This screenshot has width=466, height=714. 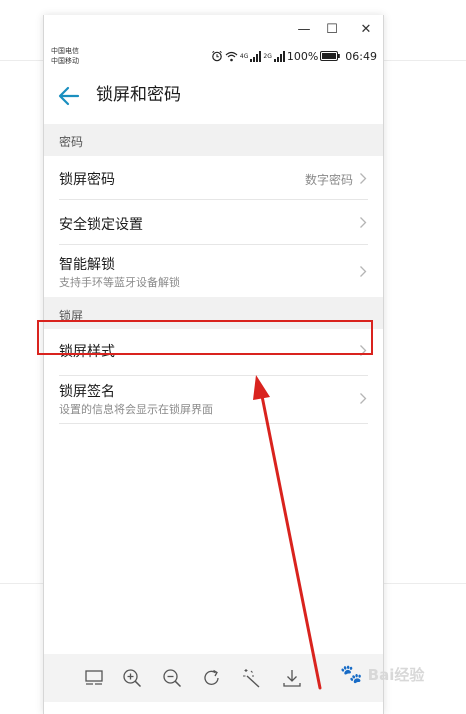 I want to click on annotation-arrow, so click(x=287, y=532).